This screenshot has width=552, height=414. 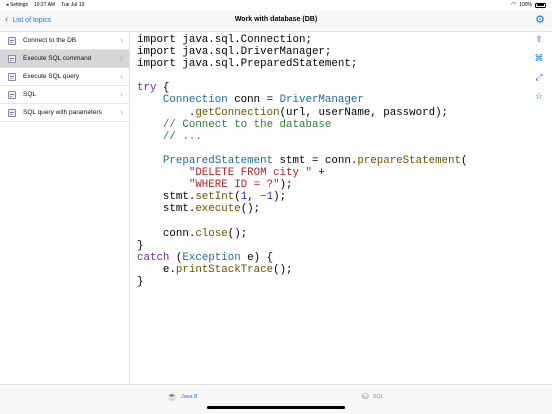 I want to click on code-token: try, so click(x=147, y=88).